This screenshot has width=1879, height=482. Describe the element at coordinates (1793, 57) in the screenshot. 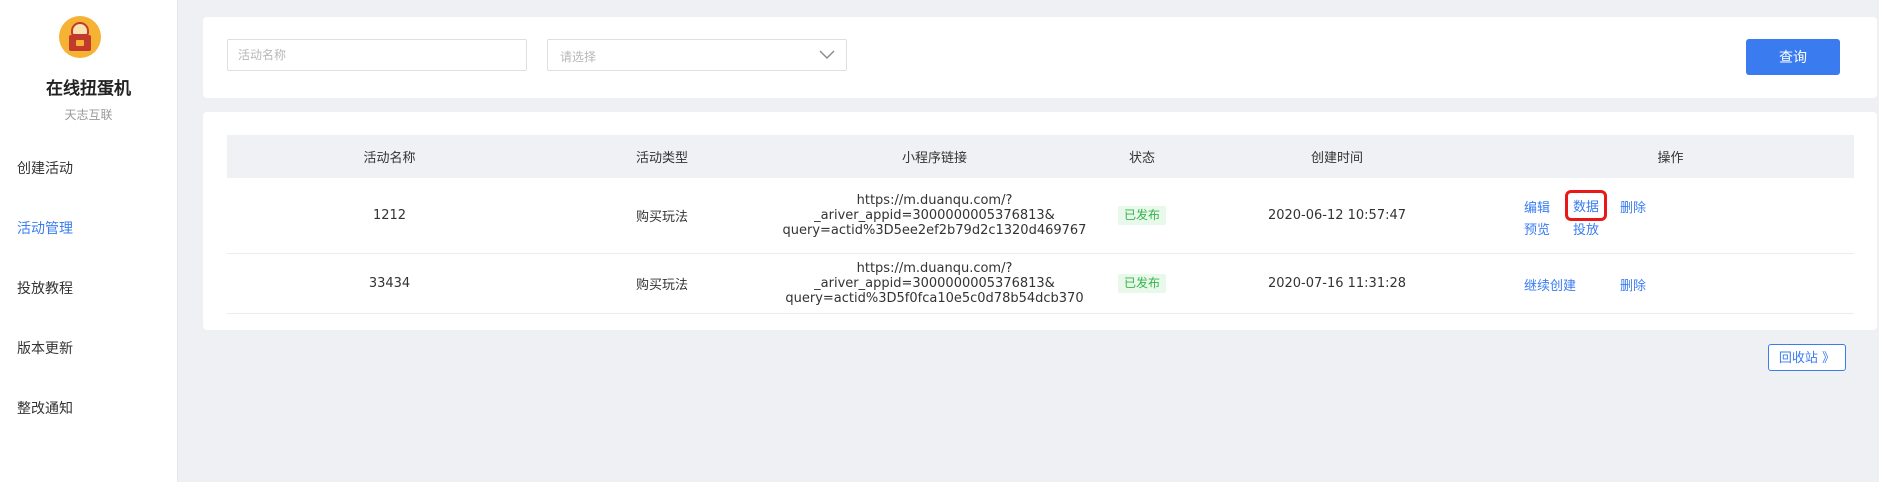

I see `query-button: 查询` at that location.